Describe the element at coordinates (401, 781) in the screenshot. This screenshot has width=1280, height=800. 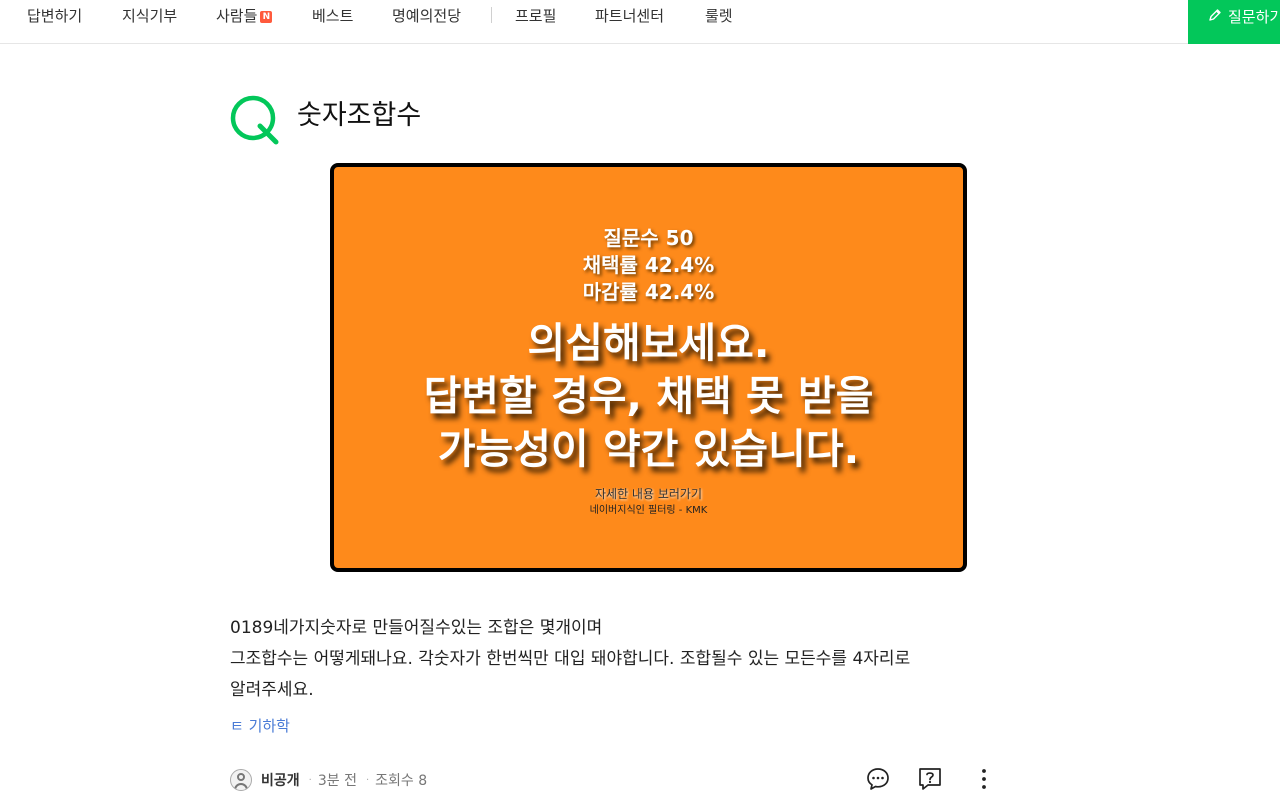
I see `view-count: 조회수 8` at that location.